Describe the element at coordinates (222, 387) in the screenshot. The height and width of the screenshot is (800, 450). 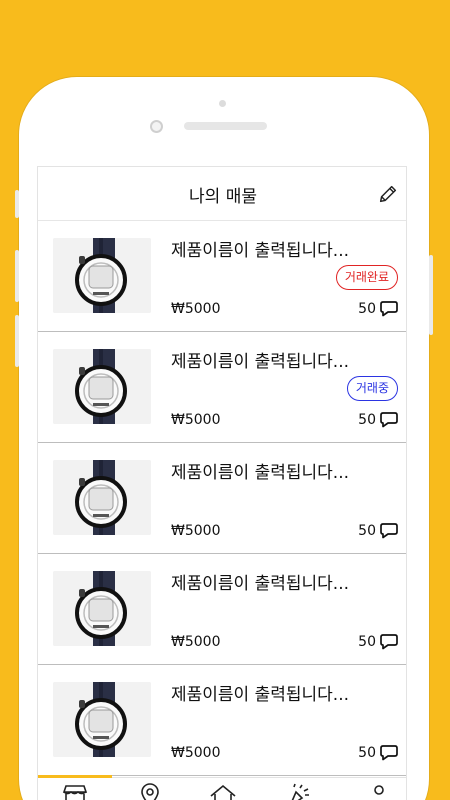
I see `list-item: 제품이름이 출력됩니다... 거래중 ₩5000 50` at that location.